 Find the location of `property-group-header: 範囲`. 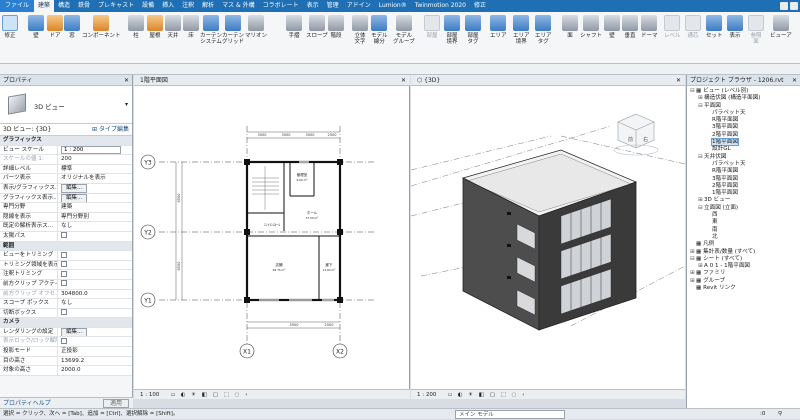

property-group-header: 範囲 is located at coordinates (66, 246).